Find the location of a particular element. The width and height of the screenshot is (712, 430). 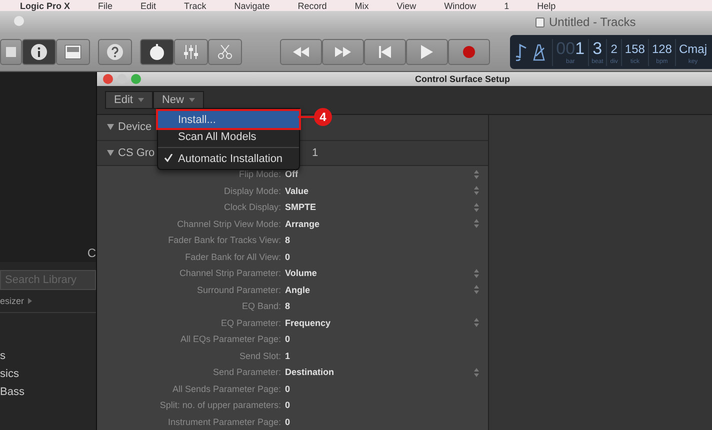

toolbar-button is located at coordinates (73, 52).